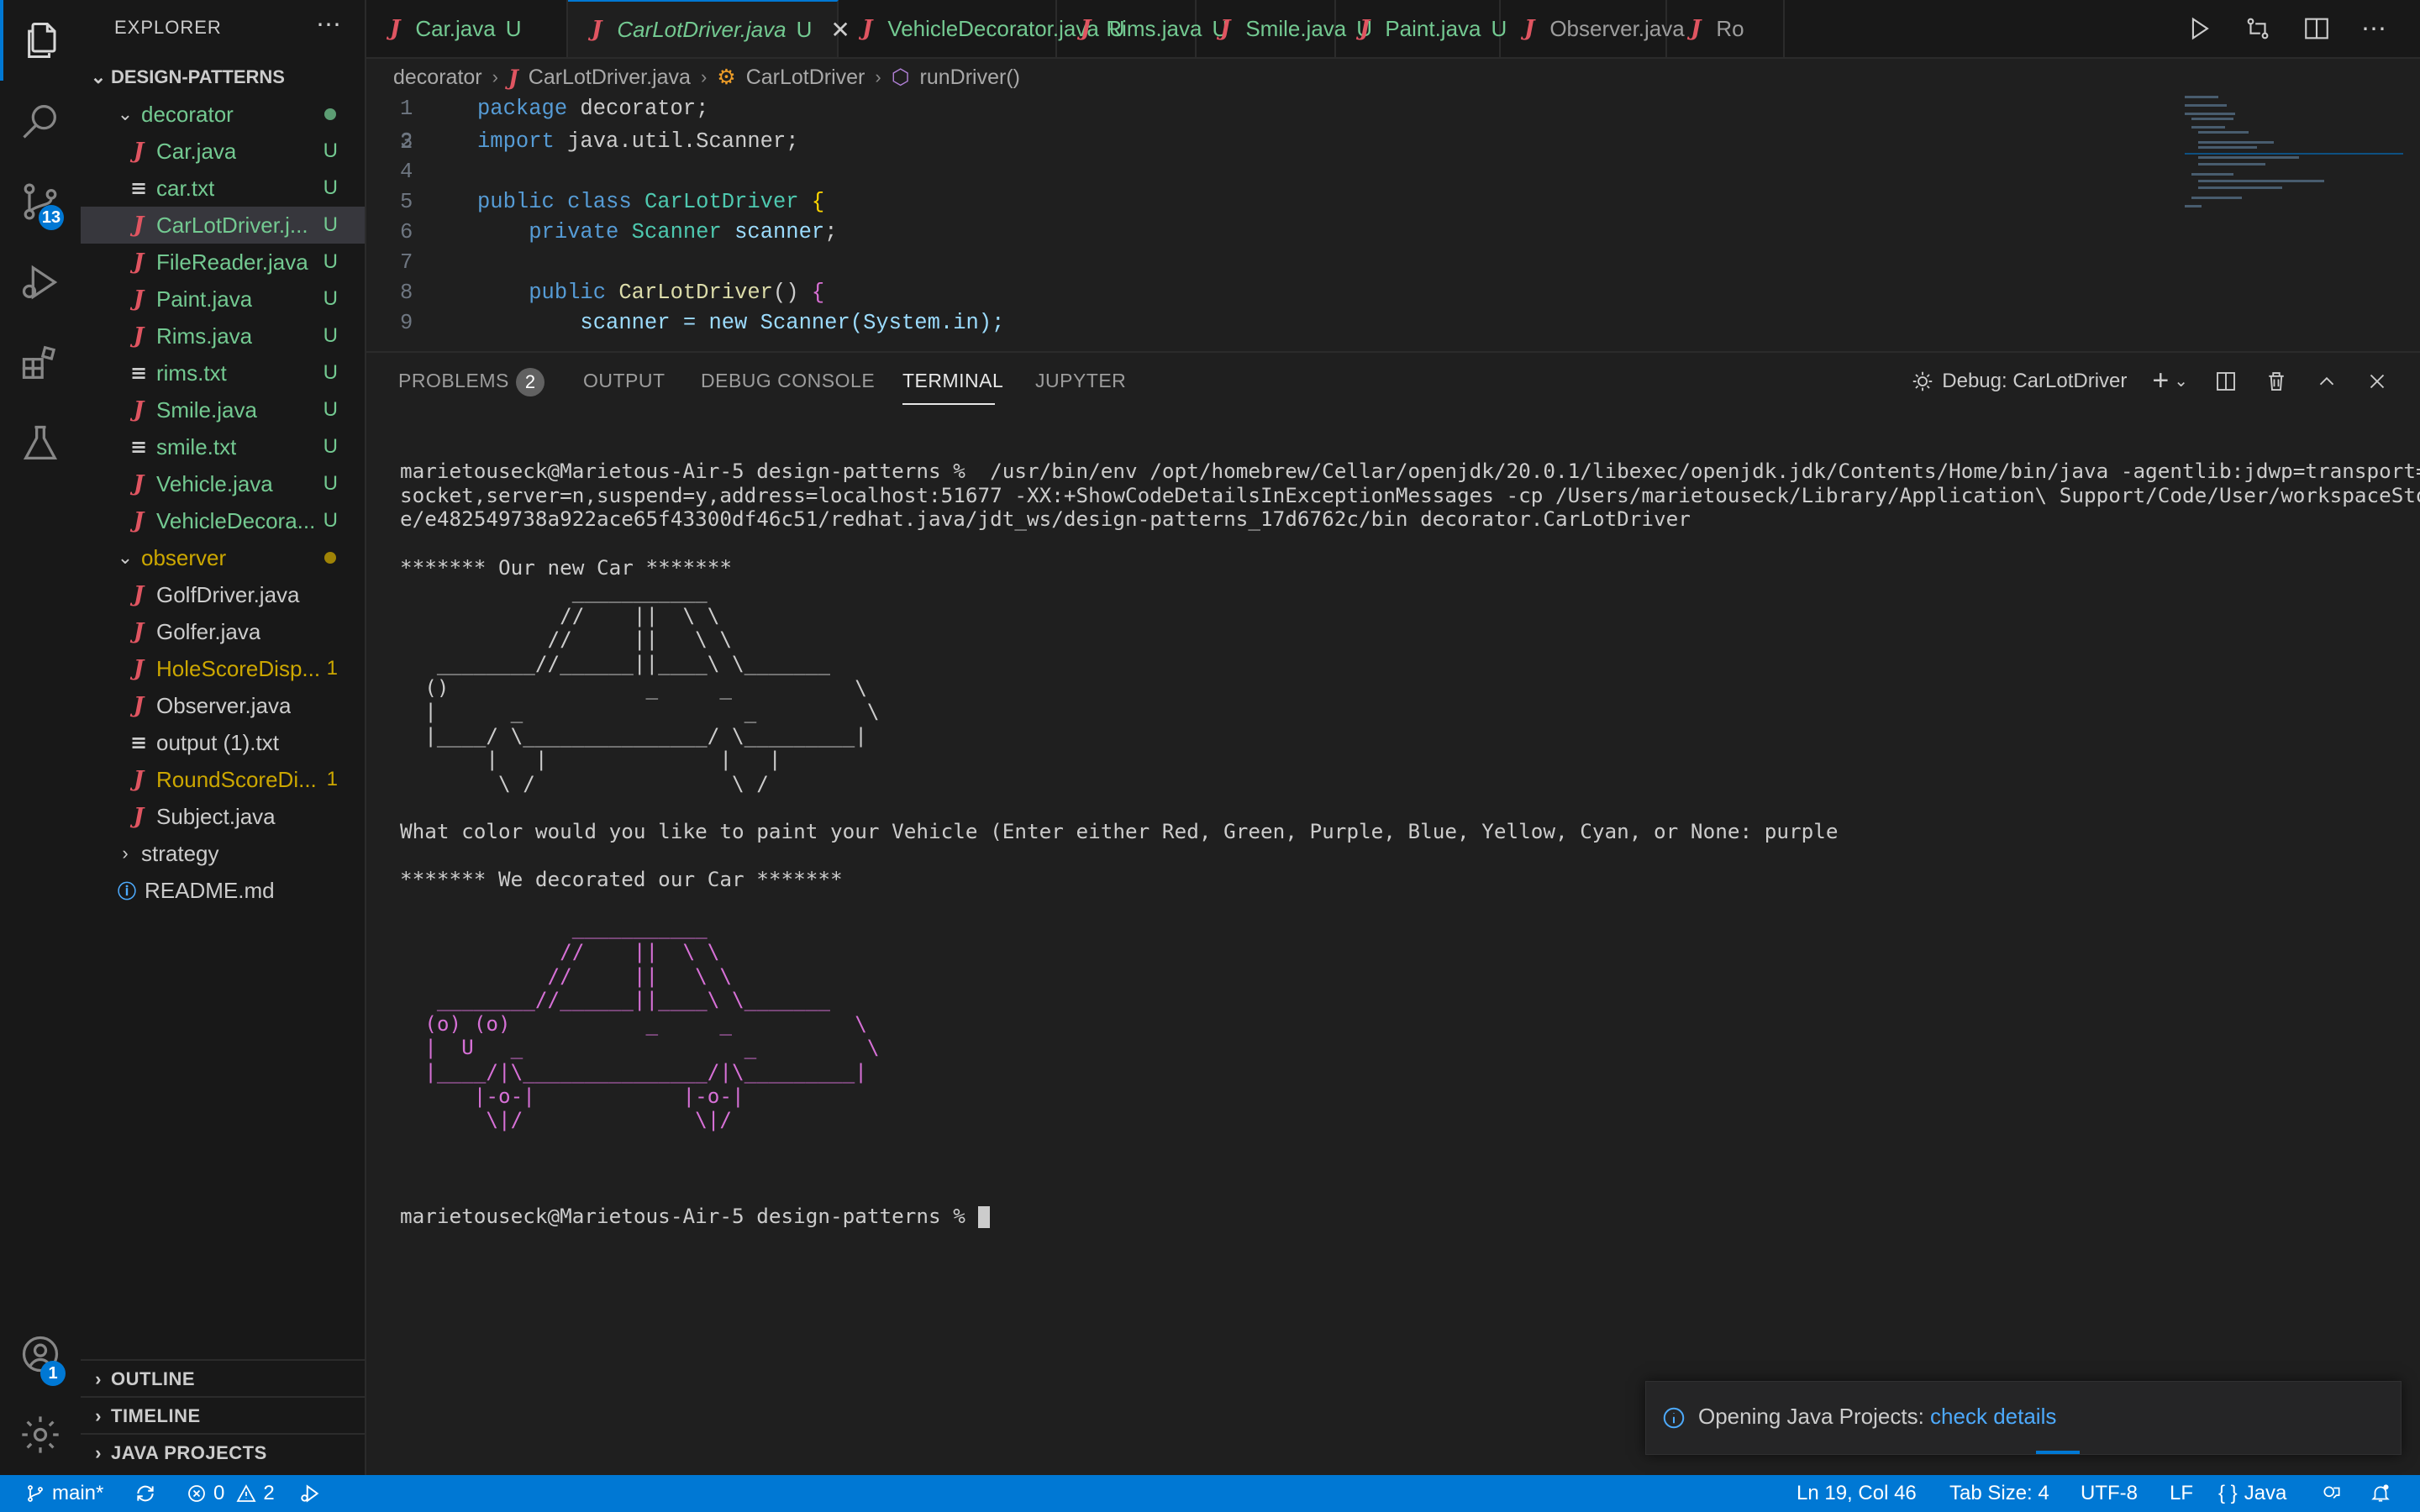 The image size is (2420, 1512). I want to click on tree-item: ≡ smile.txt U, so click(223, 446).